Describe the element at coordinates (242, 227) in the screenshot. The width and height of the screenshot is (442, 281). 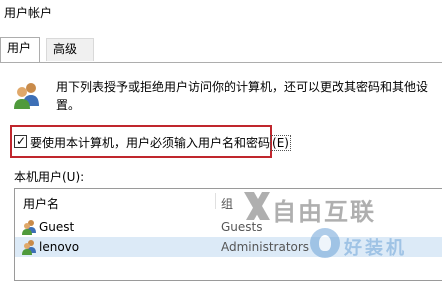
I see `row-group: Guests` at that location.